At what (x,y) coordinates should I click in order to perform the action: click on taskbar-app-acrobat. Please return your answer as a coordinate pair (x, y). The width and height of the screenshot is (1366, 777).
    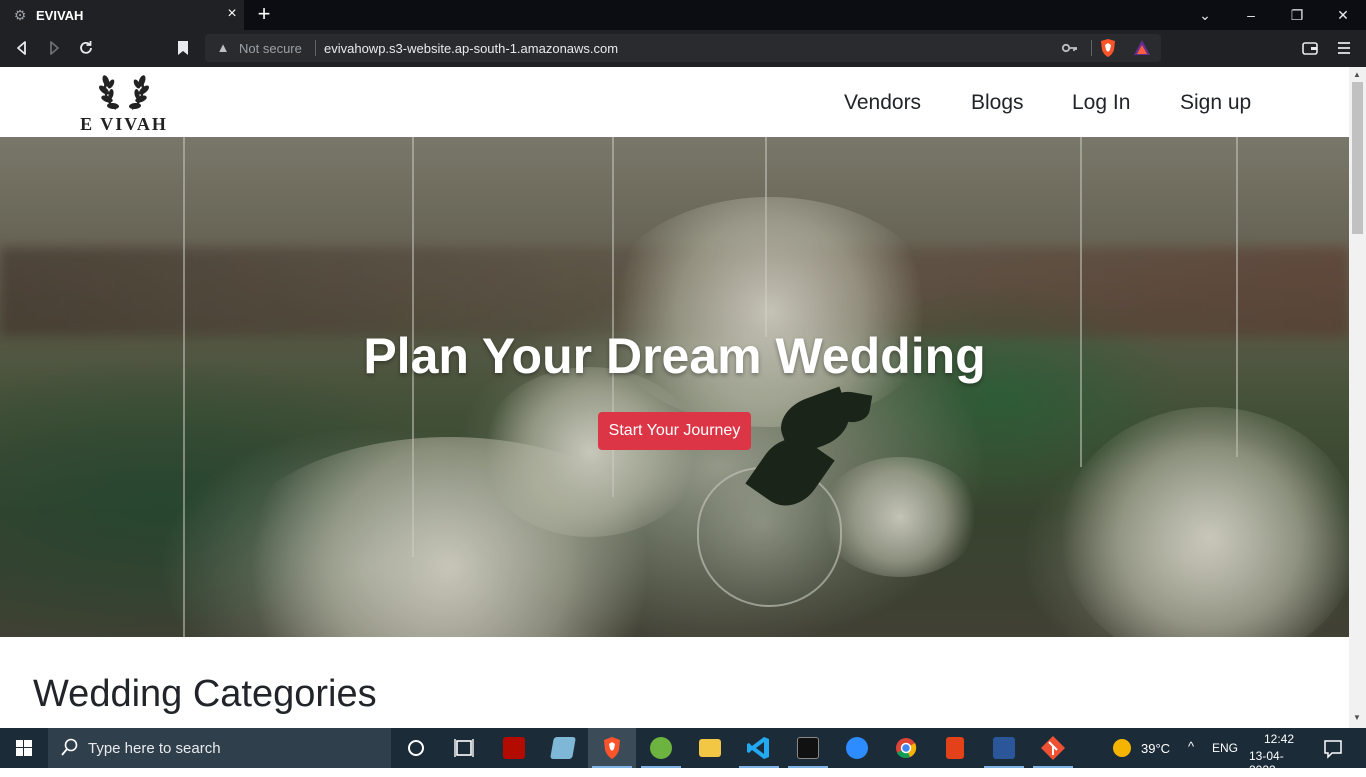
    Looking at the image, I should click on (514, 748).